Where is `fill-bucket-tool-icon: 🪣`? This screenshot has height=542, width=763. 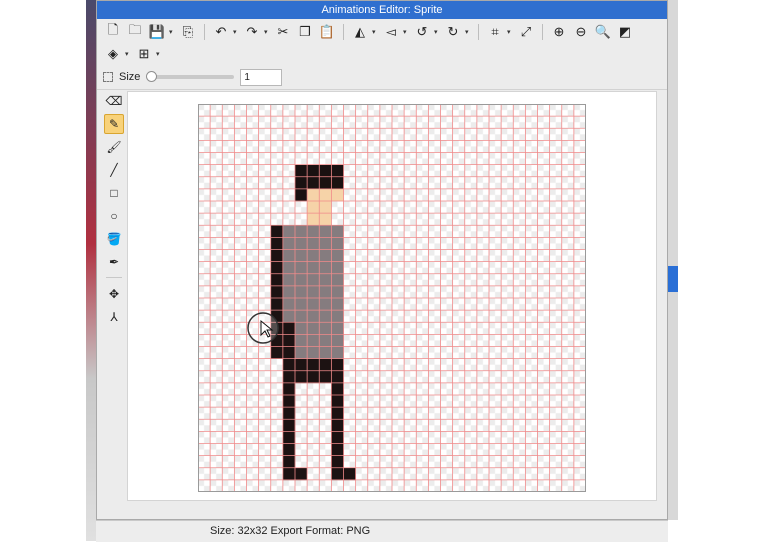 fill-bucket-tool-icon: 🪣 is located at coordinates (114, 239).